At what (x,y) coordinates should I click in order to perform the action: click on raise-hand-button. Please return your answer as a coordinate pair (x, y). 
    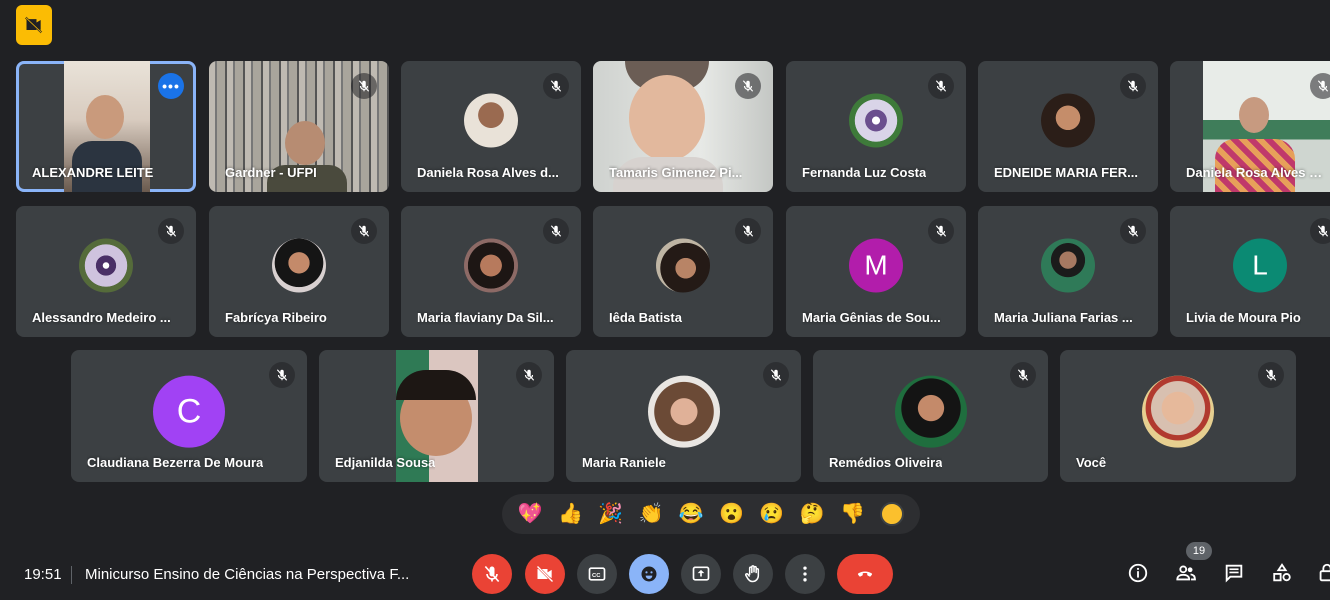
    Looking at the image, I should click on (753, 574).